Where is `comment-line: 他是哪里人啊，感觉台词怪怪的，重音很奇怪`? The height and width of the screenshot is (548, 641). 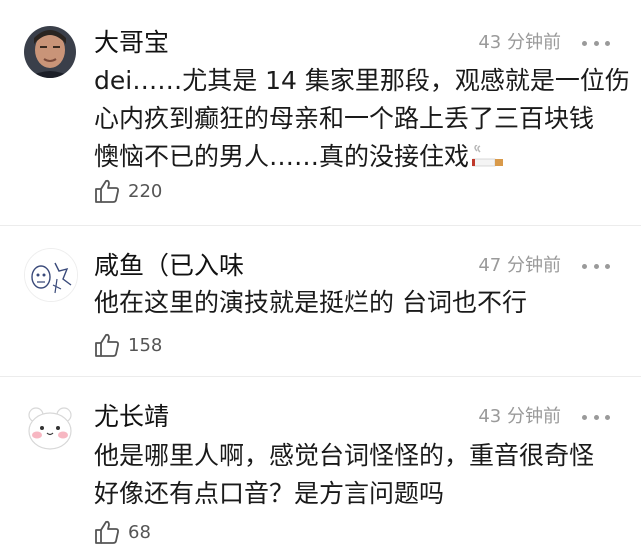 comment-line: 他是哪里人啊，感觉台词怪怪的，重音很奇怪 is located at coordinates (344, 455).